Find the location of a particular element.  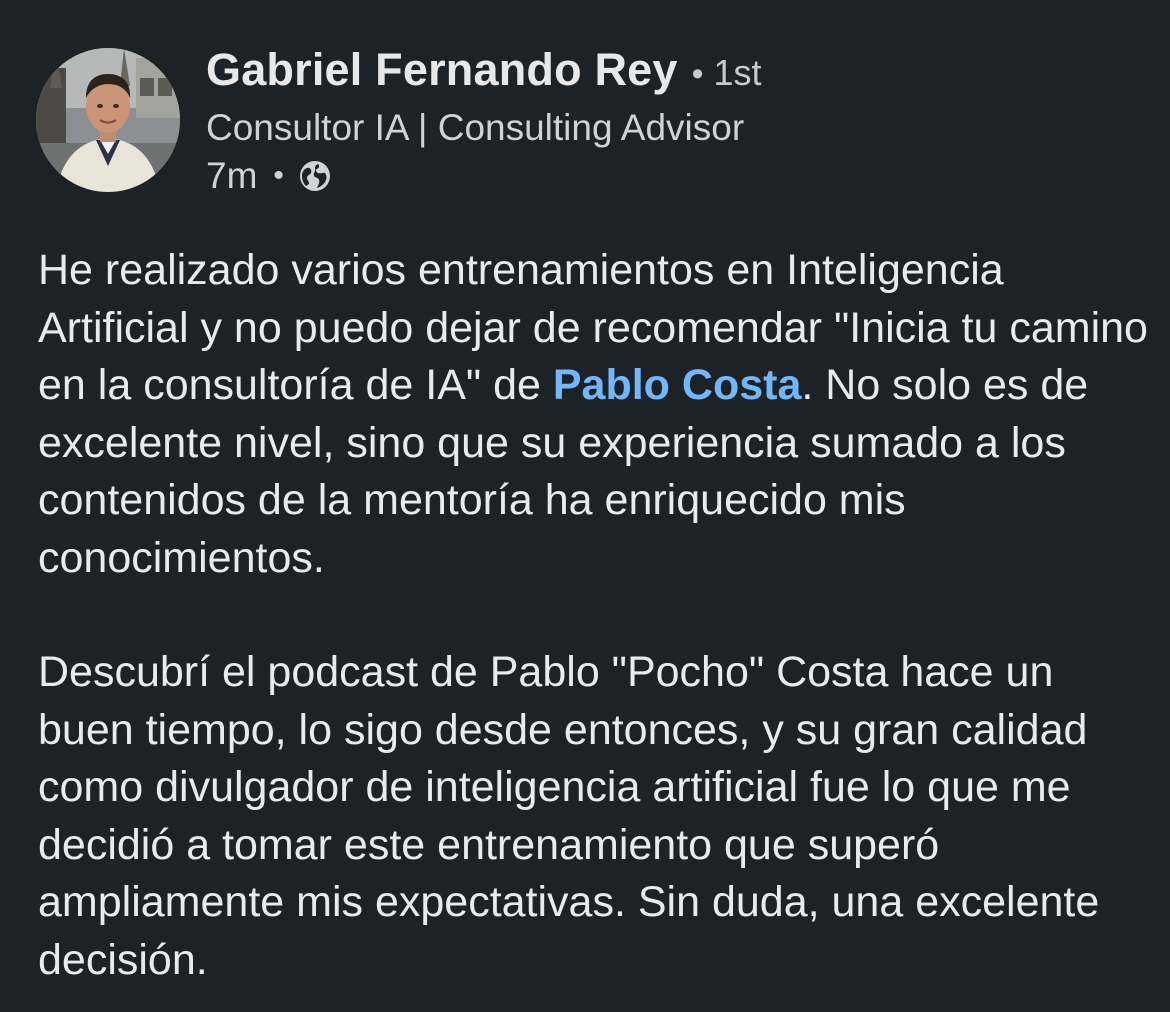

author-headline: Consultor IA | Consulting Advisor is located at coordinates (475, 127).